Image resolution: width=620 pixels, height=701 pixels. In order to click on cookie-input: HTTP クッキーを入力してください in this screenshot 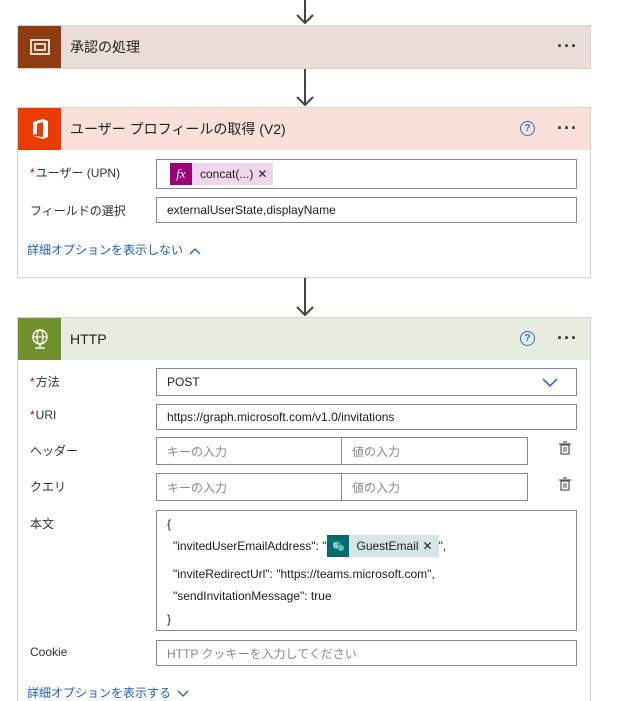, I will do `click(366, 653)`.